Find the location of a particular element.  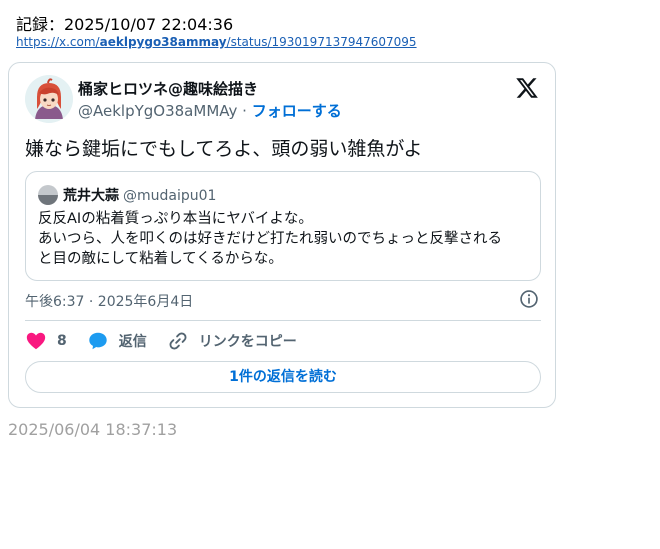

url-suffix: /status/1930197137947607095 is located at coordinates (321, 42).